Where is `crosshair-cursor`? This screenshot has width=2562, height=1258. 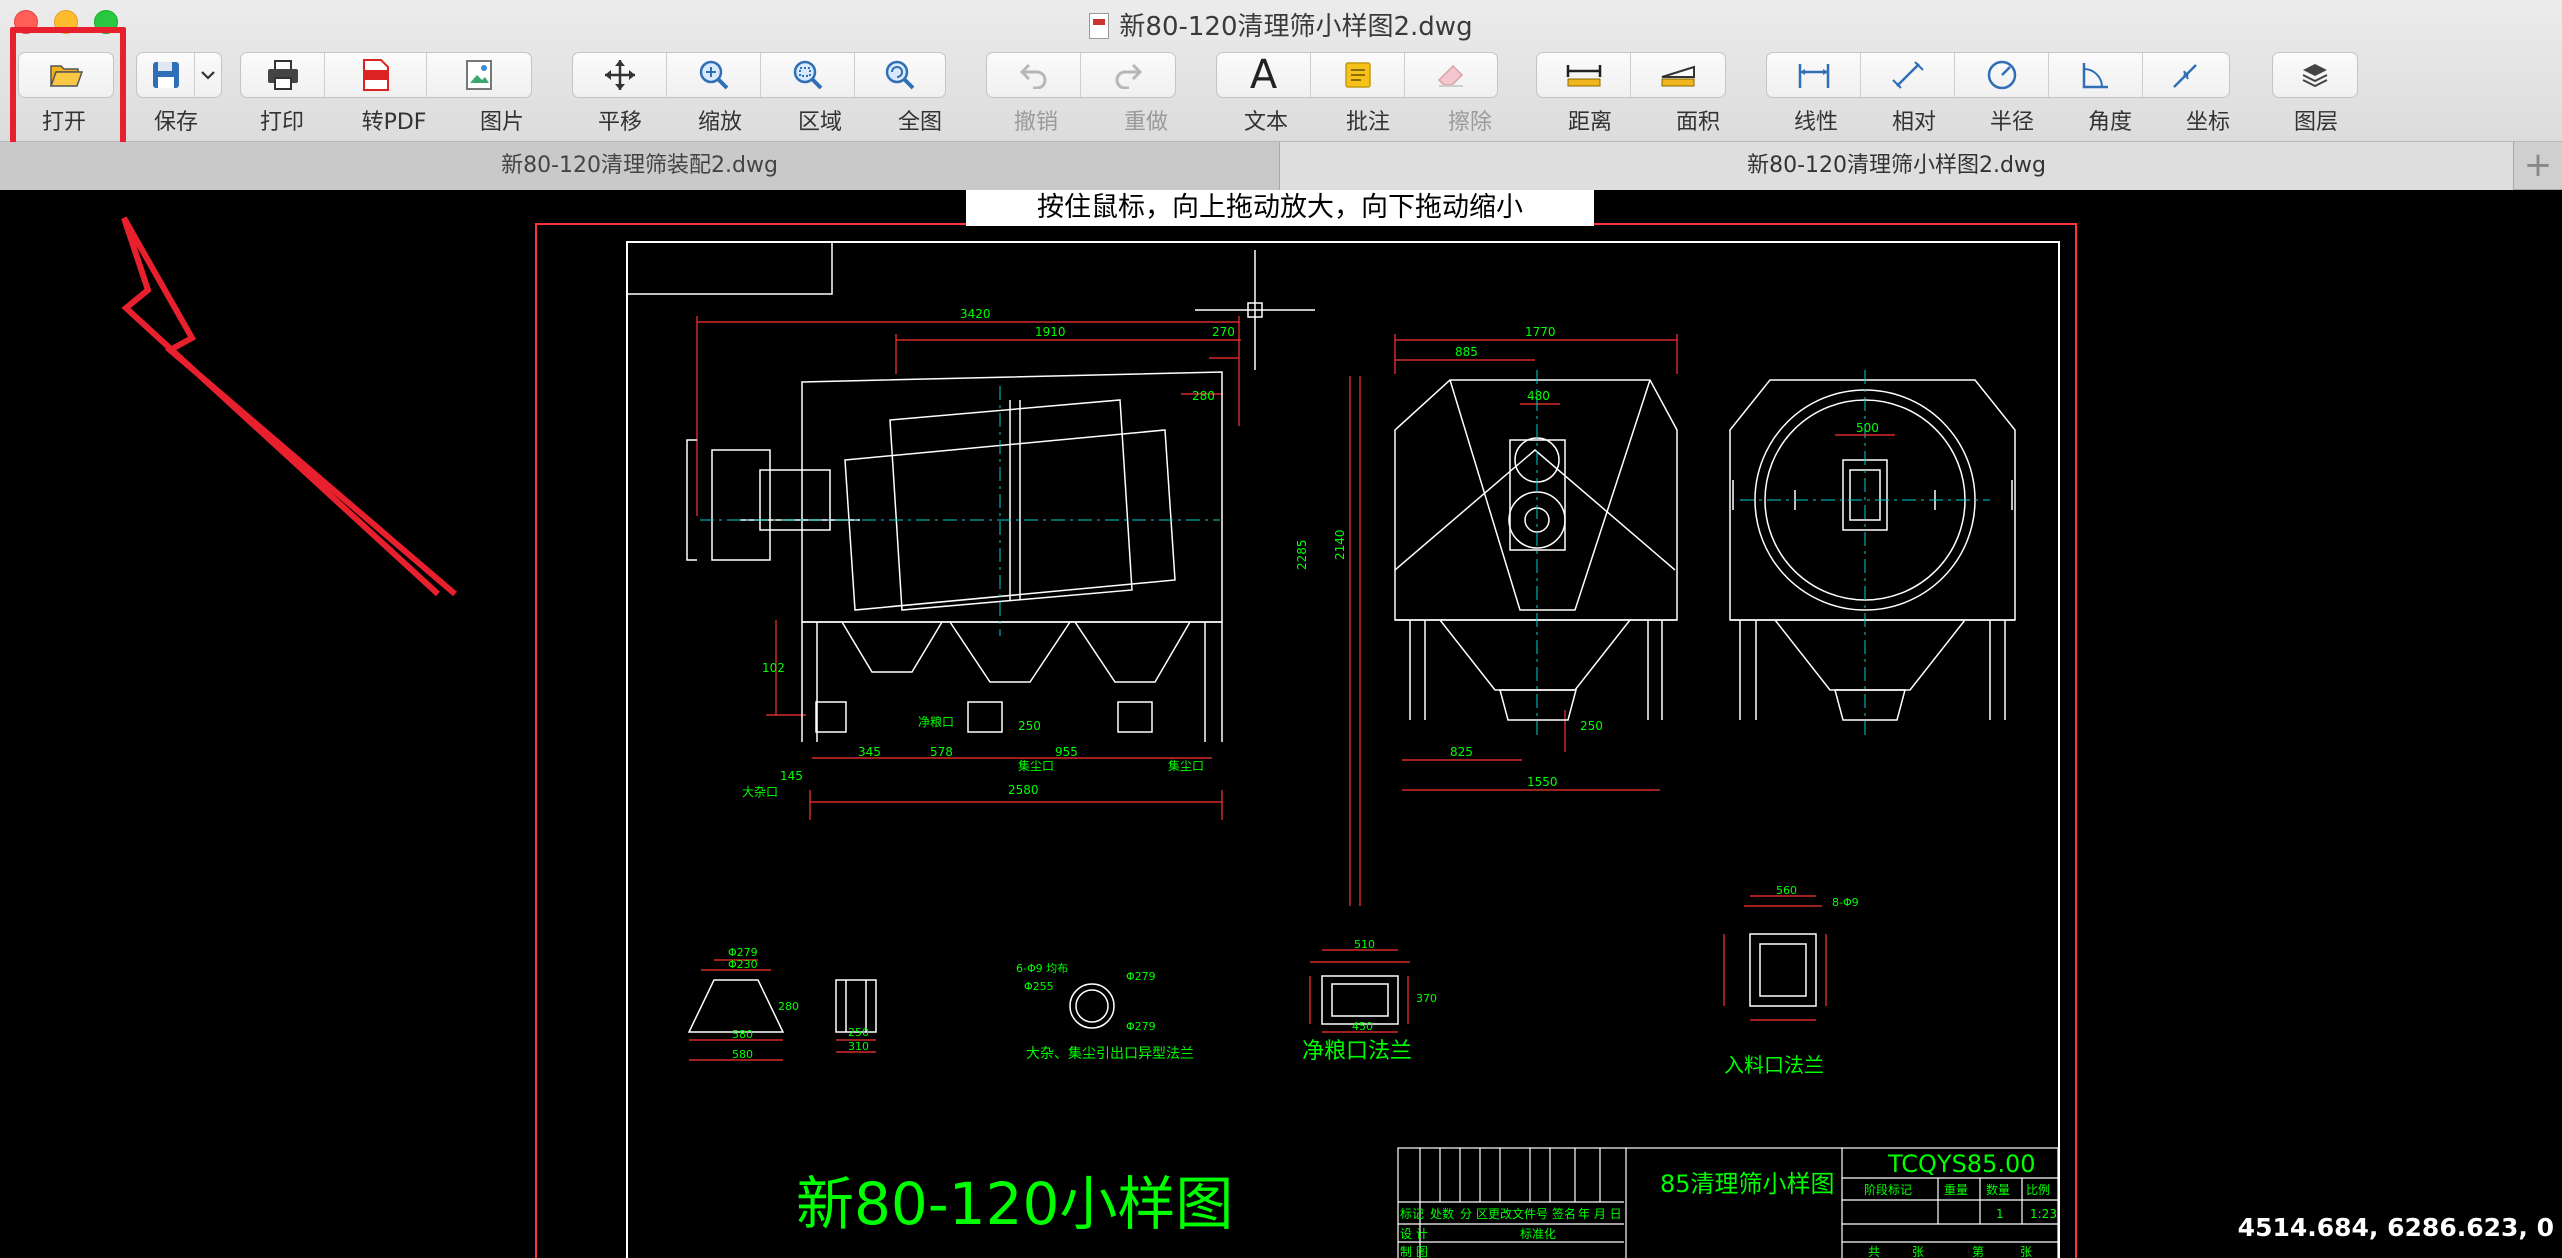 crosshair-cursor is located at coordinates (1255, 310).